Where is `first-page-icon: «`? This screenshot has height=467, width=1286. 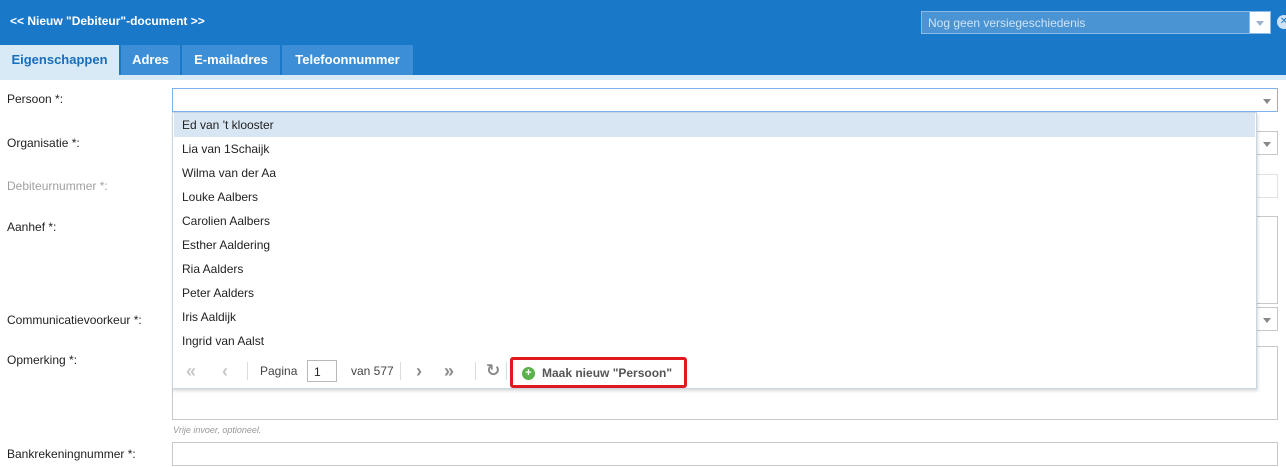
first-page-icon: « is located at coordinates (191, 371).